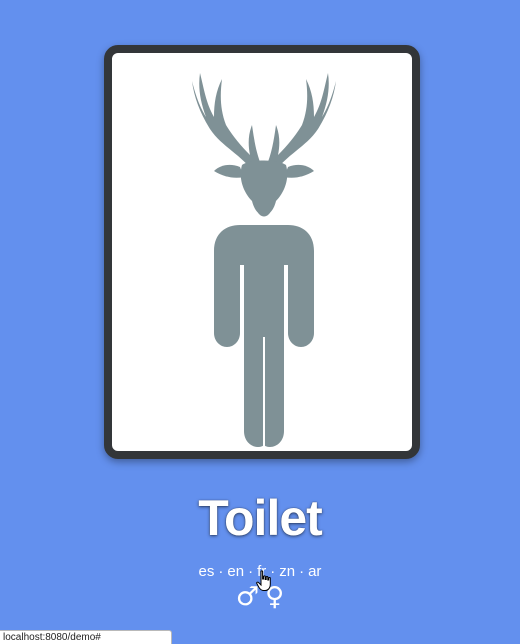  Describe the element at coordinates (86, 637) in the screenshot. I see `status-bar-url: localhost:8080/demo#` at that location.